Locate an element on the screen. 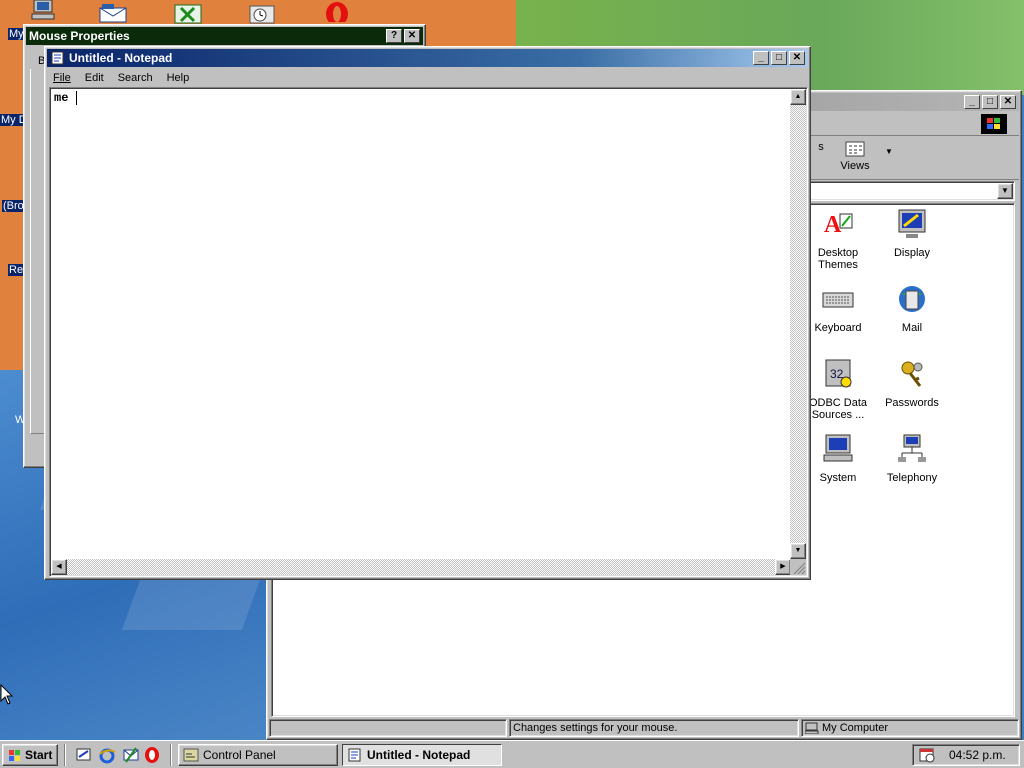  status-pane-empty is located at coordinates (388, 728).